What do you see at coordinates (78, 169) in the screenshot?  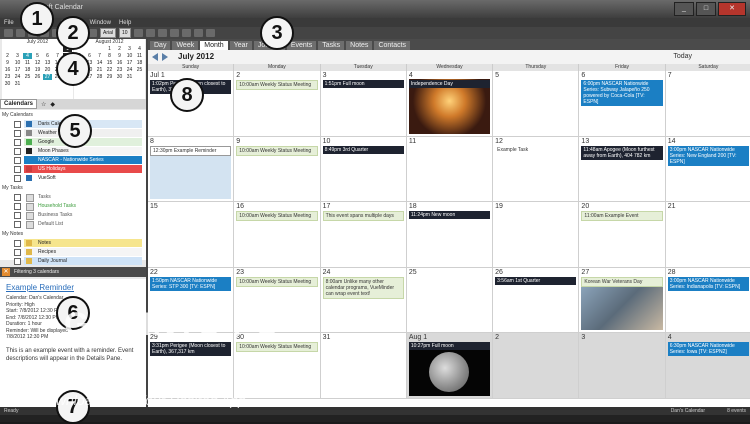 I see `calendar-item: US Holidays` at bounding box center [78, 169].